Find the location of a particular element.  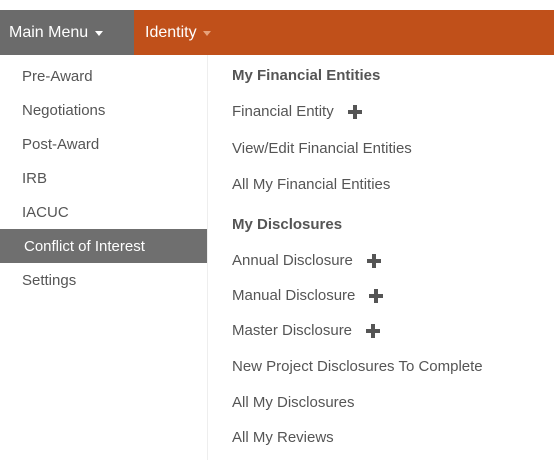

submenu-item-all-my-disclosures: All My Disclosures is located at coordinates (293, 402).